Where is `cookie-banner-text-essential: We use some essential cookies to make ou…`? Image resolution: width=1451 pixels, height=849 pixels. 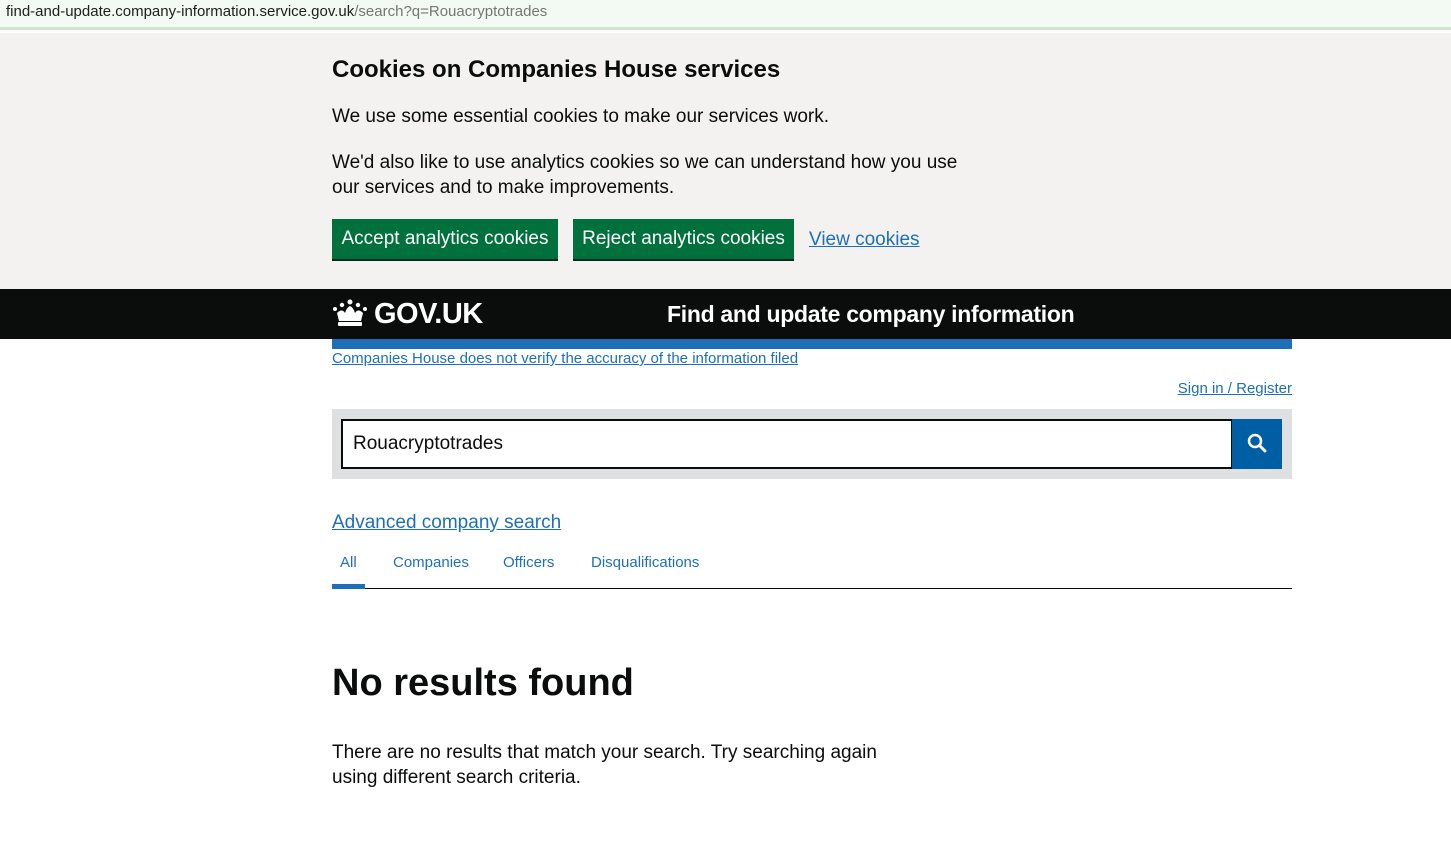 cookie-banner-text-essential: We use some essential cookies to make ou… is located at coordinates (581, 116).